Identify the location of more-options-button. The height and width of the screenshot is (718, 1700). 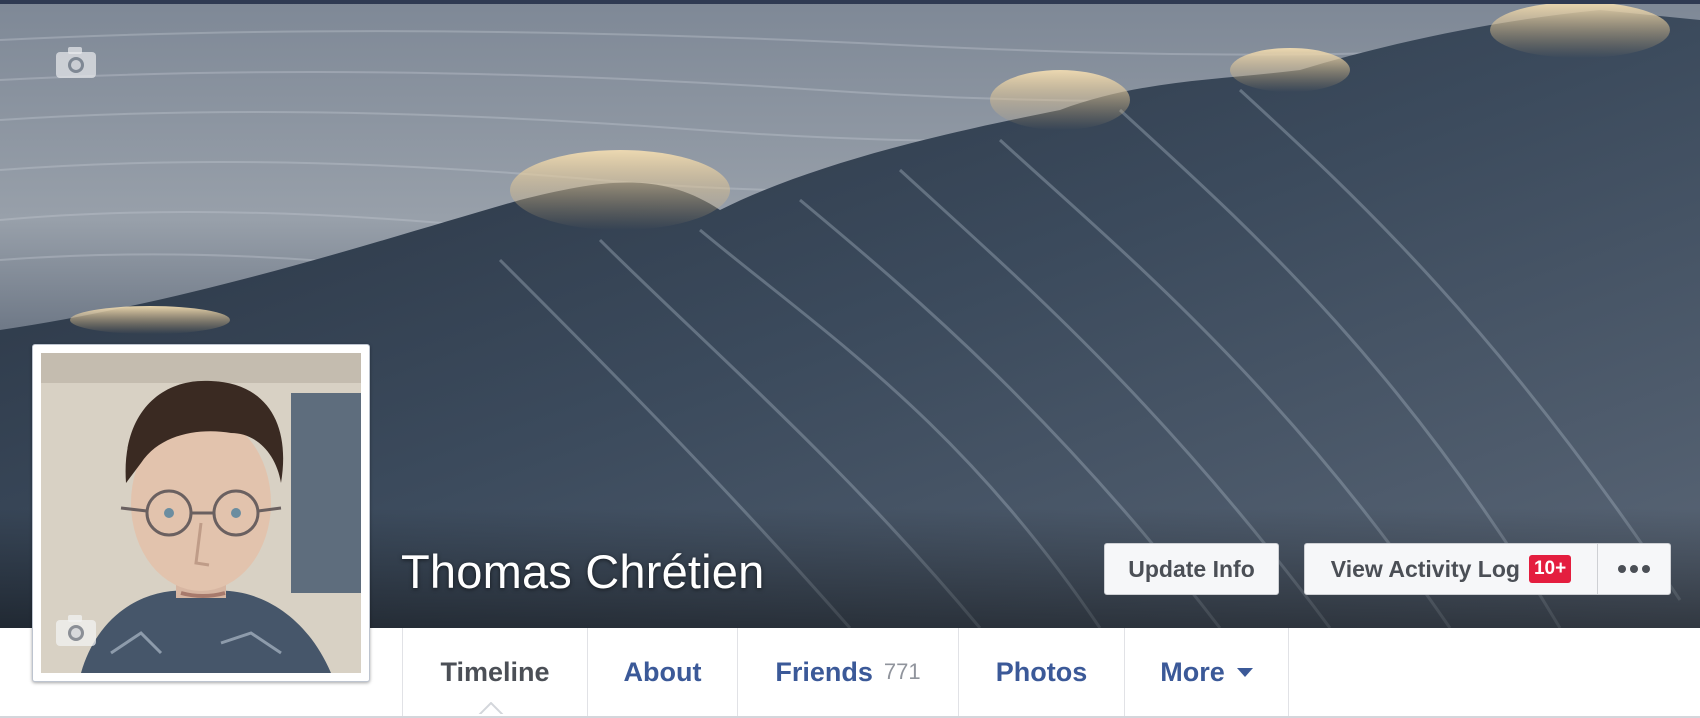
(1634, 569).